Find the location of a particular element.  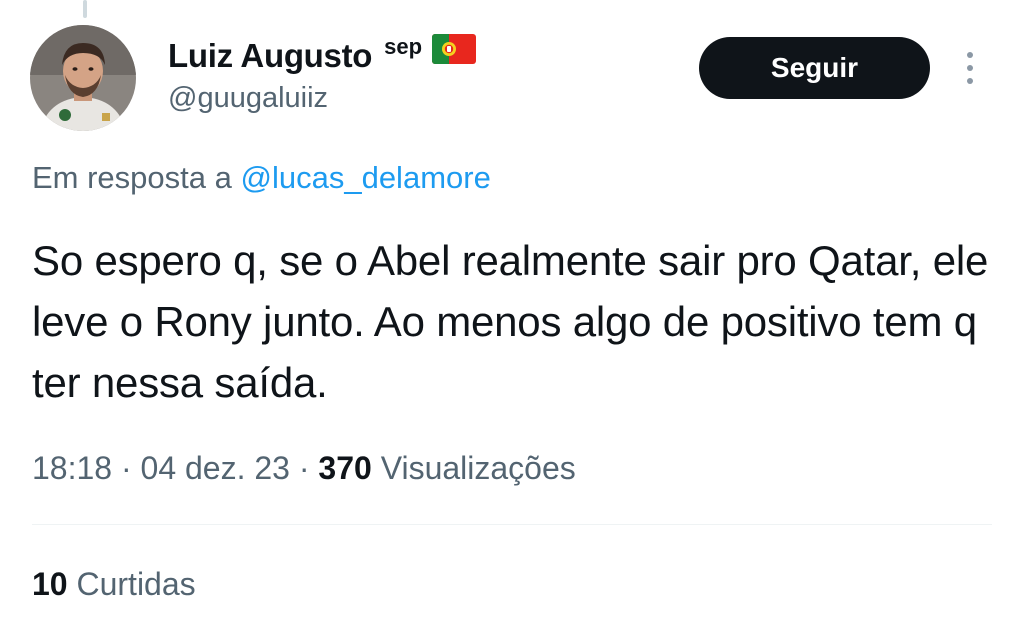

reply-prefix: Em resposta a is located at coordinates (132, 177).